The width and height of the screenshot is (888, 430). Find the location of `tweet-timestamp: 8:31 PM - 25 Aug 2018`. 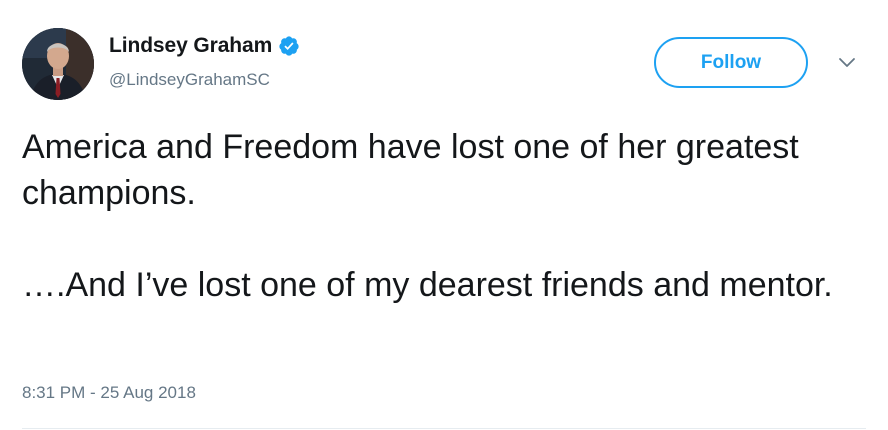

tweet-timestamp: 8:31 PM - 25 Aug 2018 is located at coordinates (109, 393).